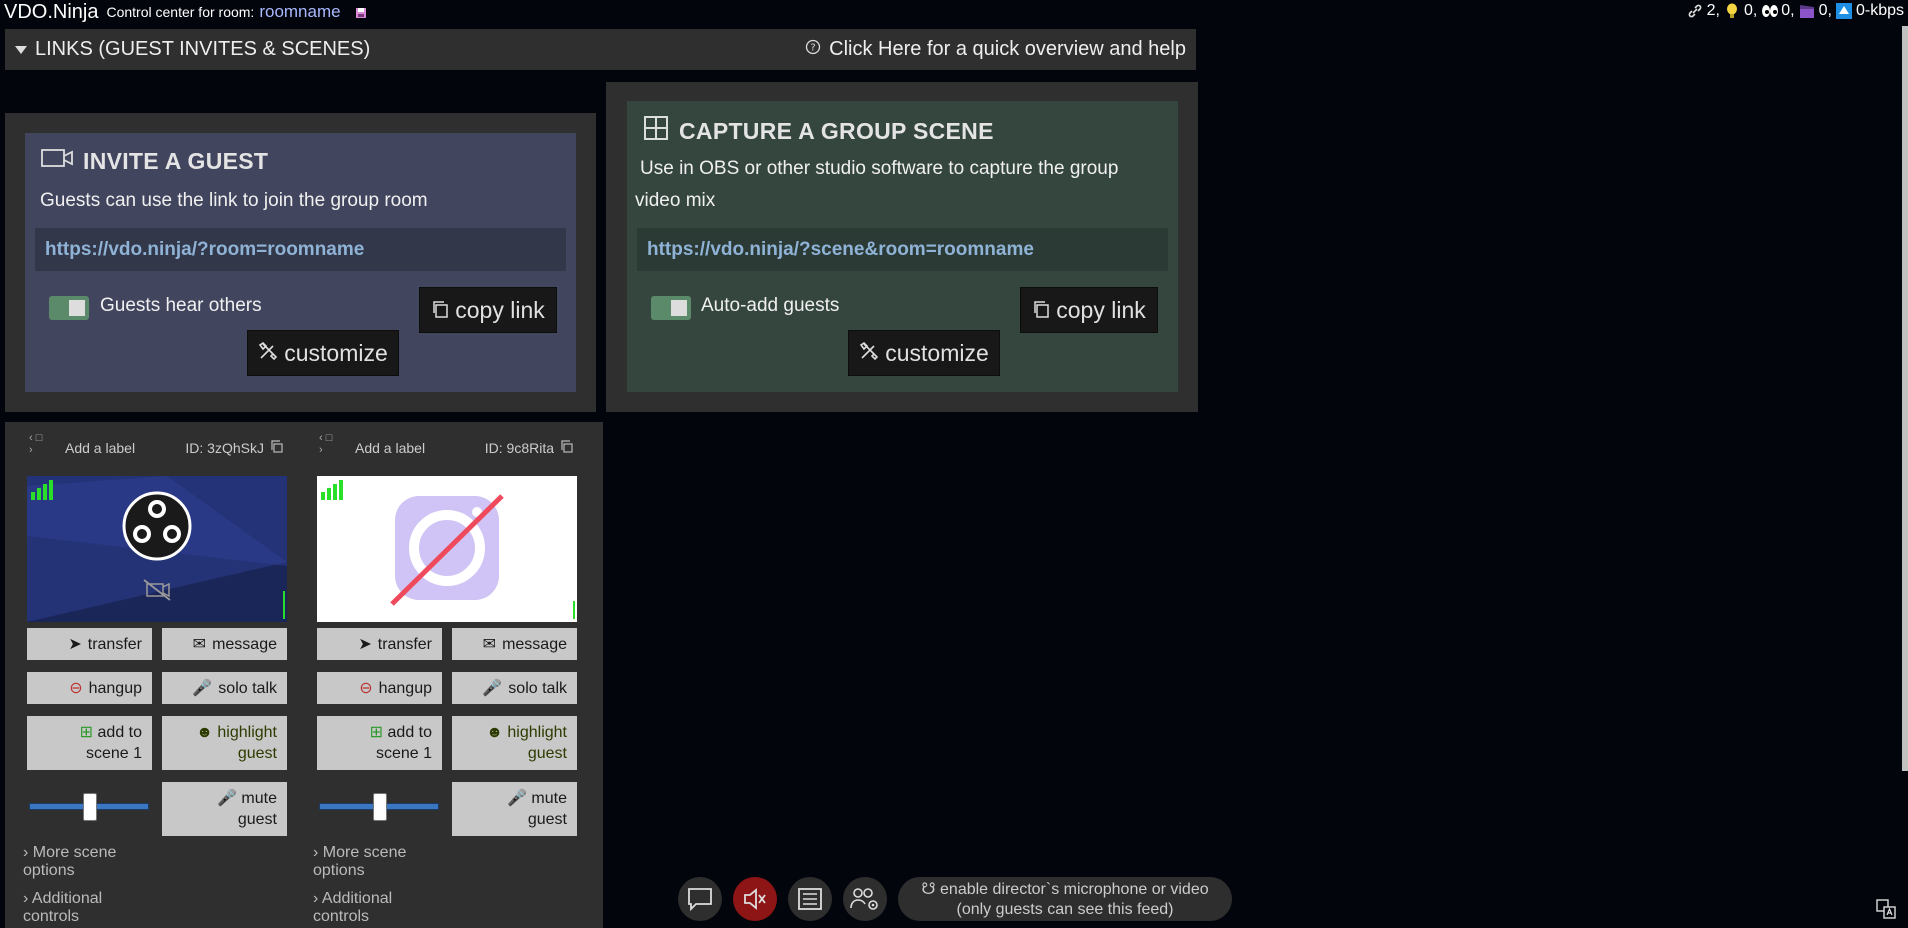 The height and width of the screenshot is (928, 1908). What do you see at coordinates (339, 870) in the screenshot?
I see `more-scene-text-2: options` at bounding box center [339, 870].